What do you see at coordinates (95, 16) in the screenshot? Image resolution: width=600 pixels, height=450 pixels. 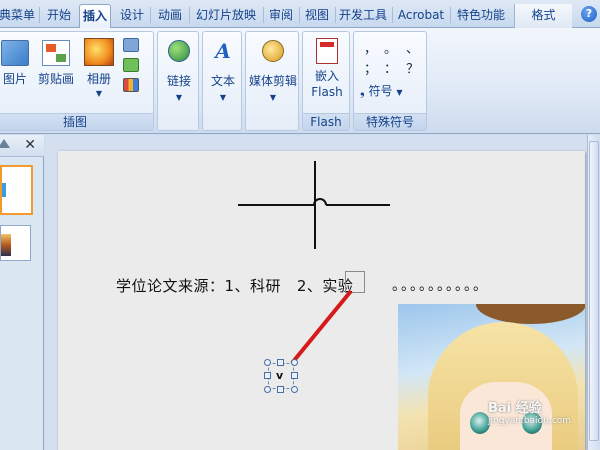 I see `tab-insert: 插入` at bounding box center [95, 16].